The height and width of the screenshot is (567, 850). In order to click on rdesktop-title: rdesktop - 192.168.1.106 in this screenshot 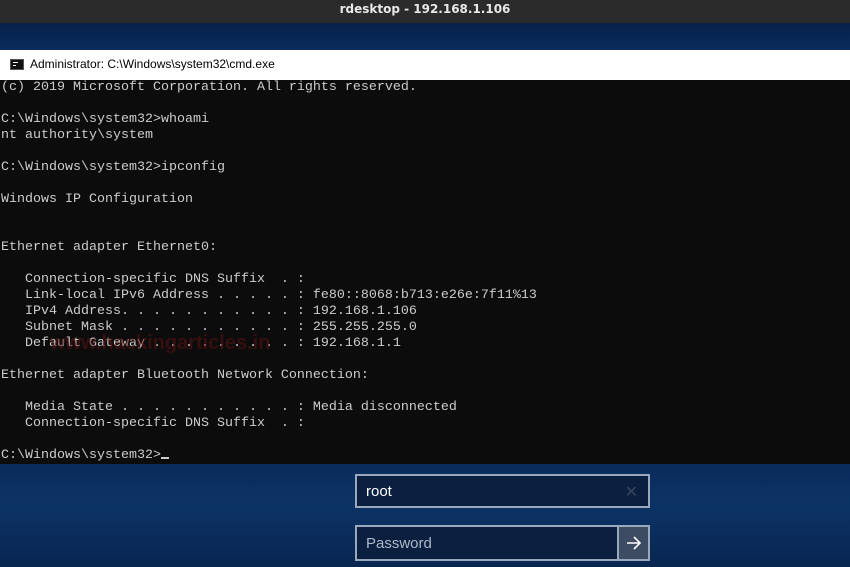, I will do `click(425, 9)`.